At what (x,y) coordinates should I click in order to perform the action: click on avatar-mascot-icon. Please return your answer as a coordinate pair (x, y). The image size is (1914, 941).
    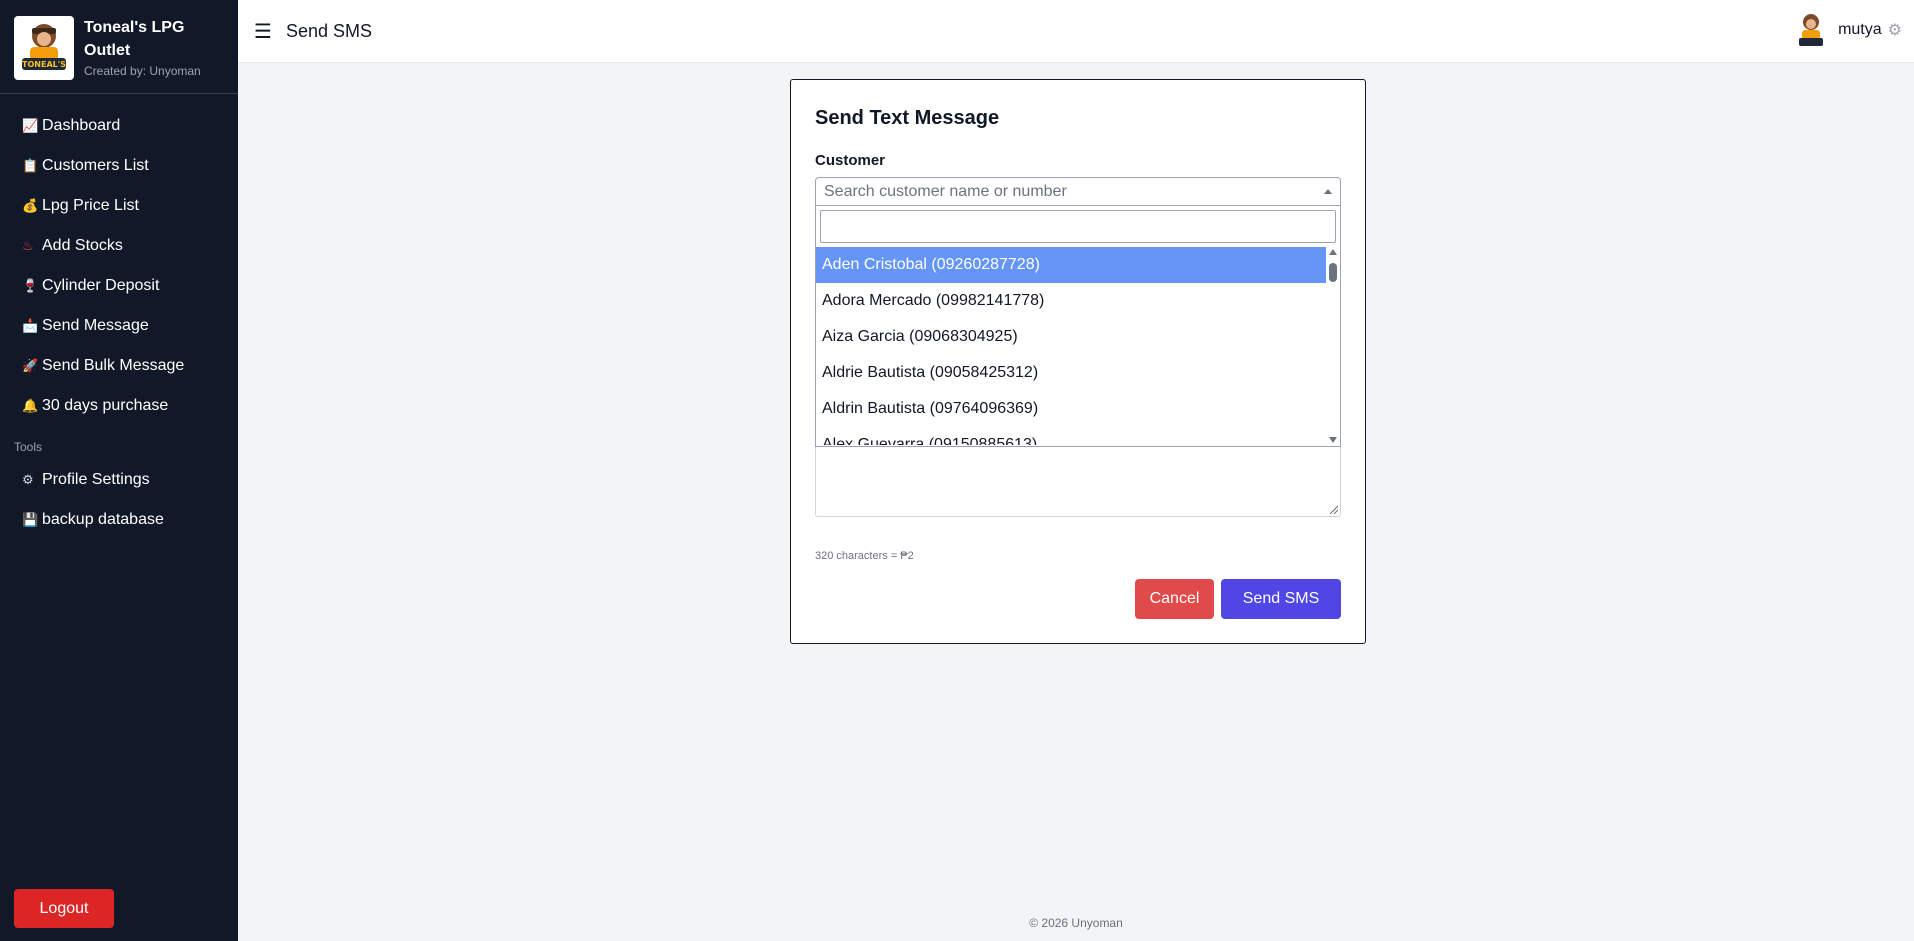
    Looking at the image, I should click on (1811, 30).